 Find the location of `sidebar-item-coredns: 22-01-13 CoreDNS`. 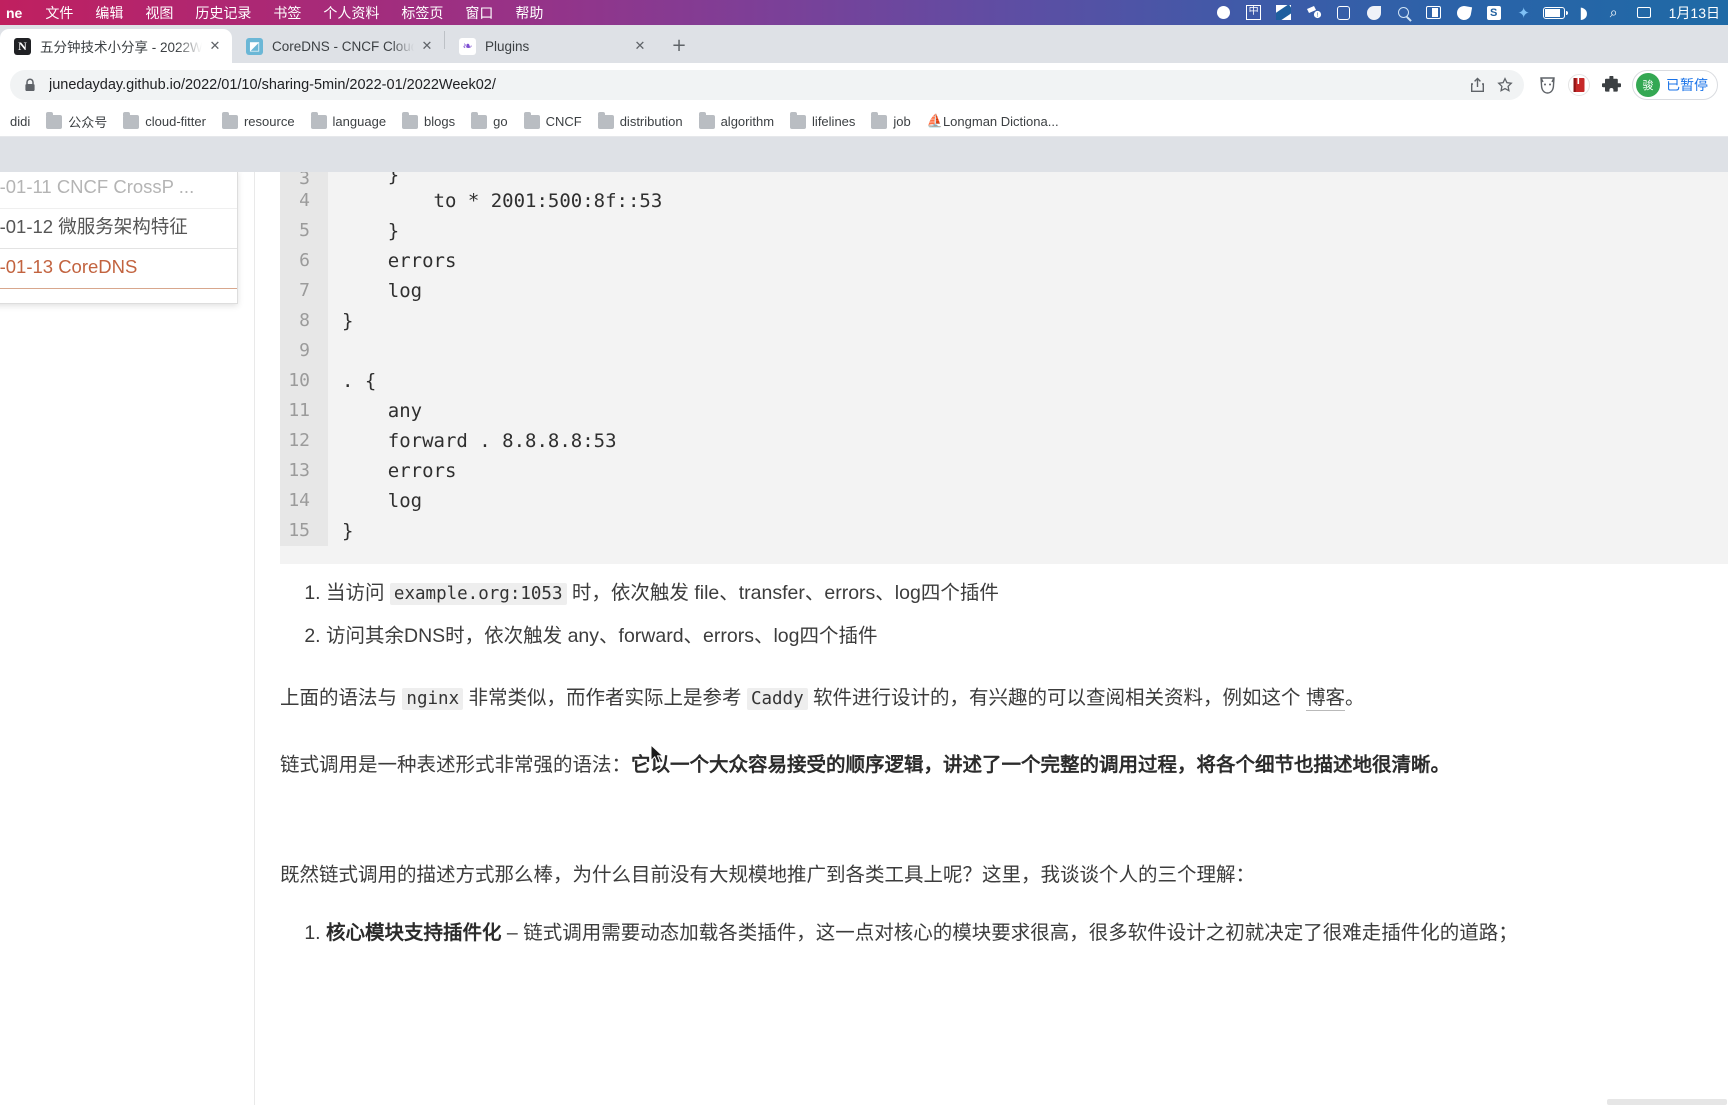

sidebar-item-coredns: 22-01-13 CoreDNS is located at coordinates (118, 269).